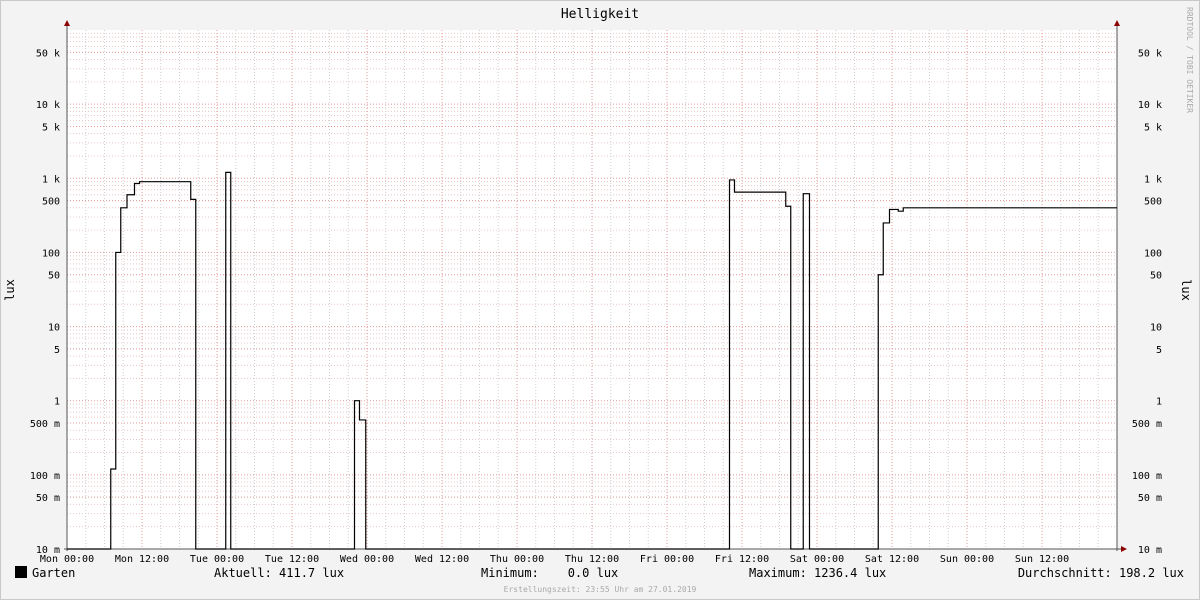  I want to click on chart-title: Helligkeit, so click(600, 14).